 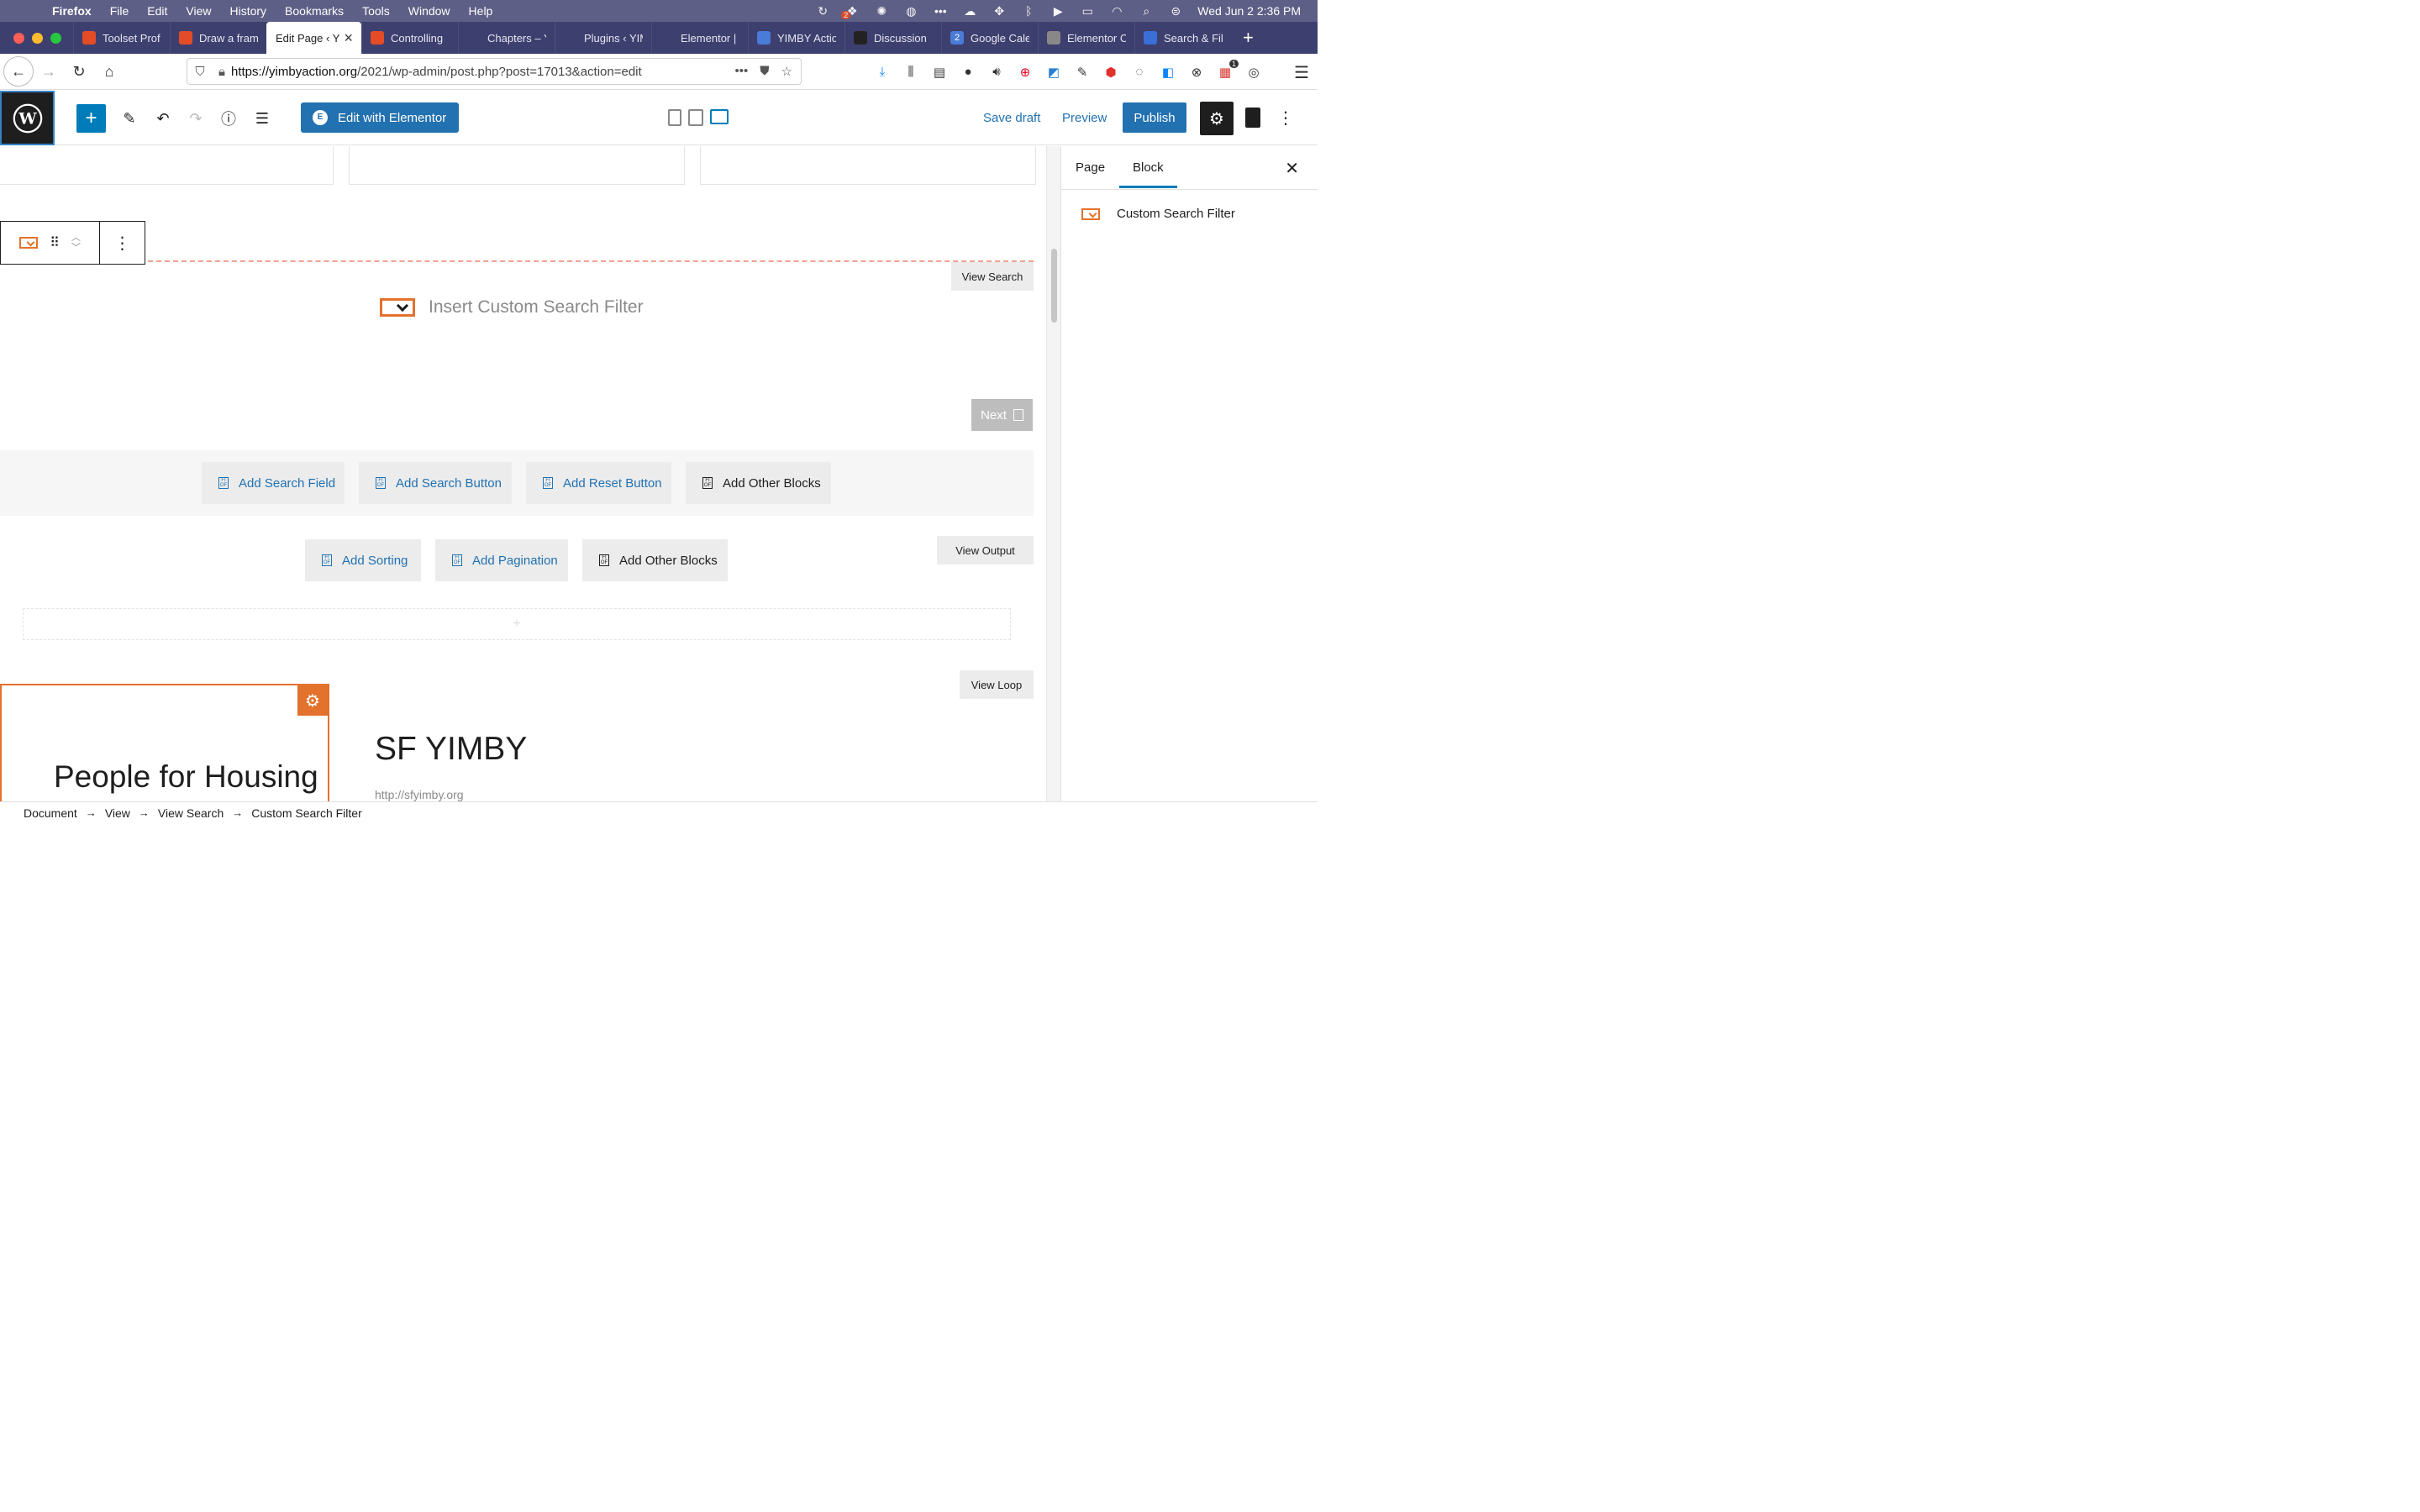 What do you see at coordinates (18, 38) in the screenshot?
I see `close-window-button` at bounding box center [18, 38].